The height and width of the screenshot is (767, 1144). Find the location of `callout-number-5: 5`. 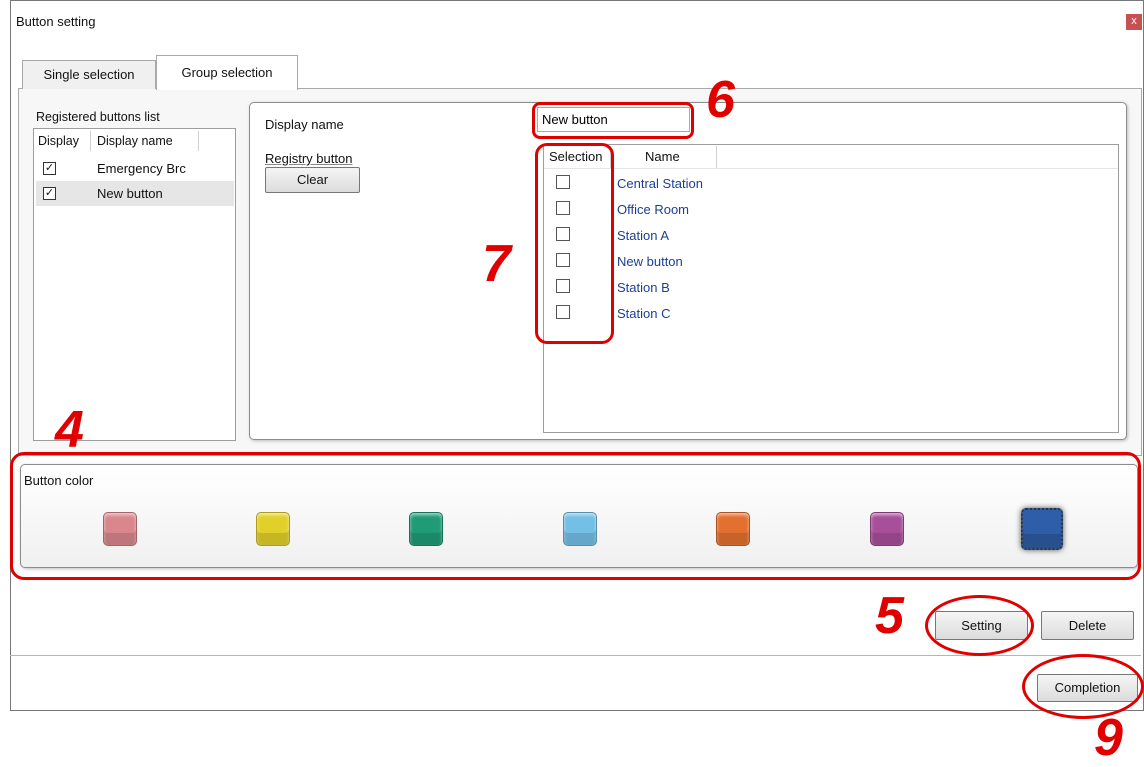

callout-number-5: 5 is located at coordinates (889, 616).